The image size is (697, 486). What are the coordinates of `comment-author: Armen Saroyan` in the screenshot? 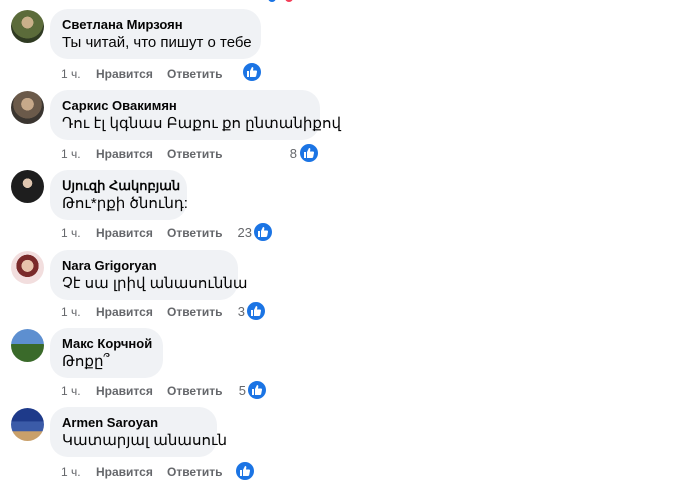 It's located at (133, 423).